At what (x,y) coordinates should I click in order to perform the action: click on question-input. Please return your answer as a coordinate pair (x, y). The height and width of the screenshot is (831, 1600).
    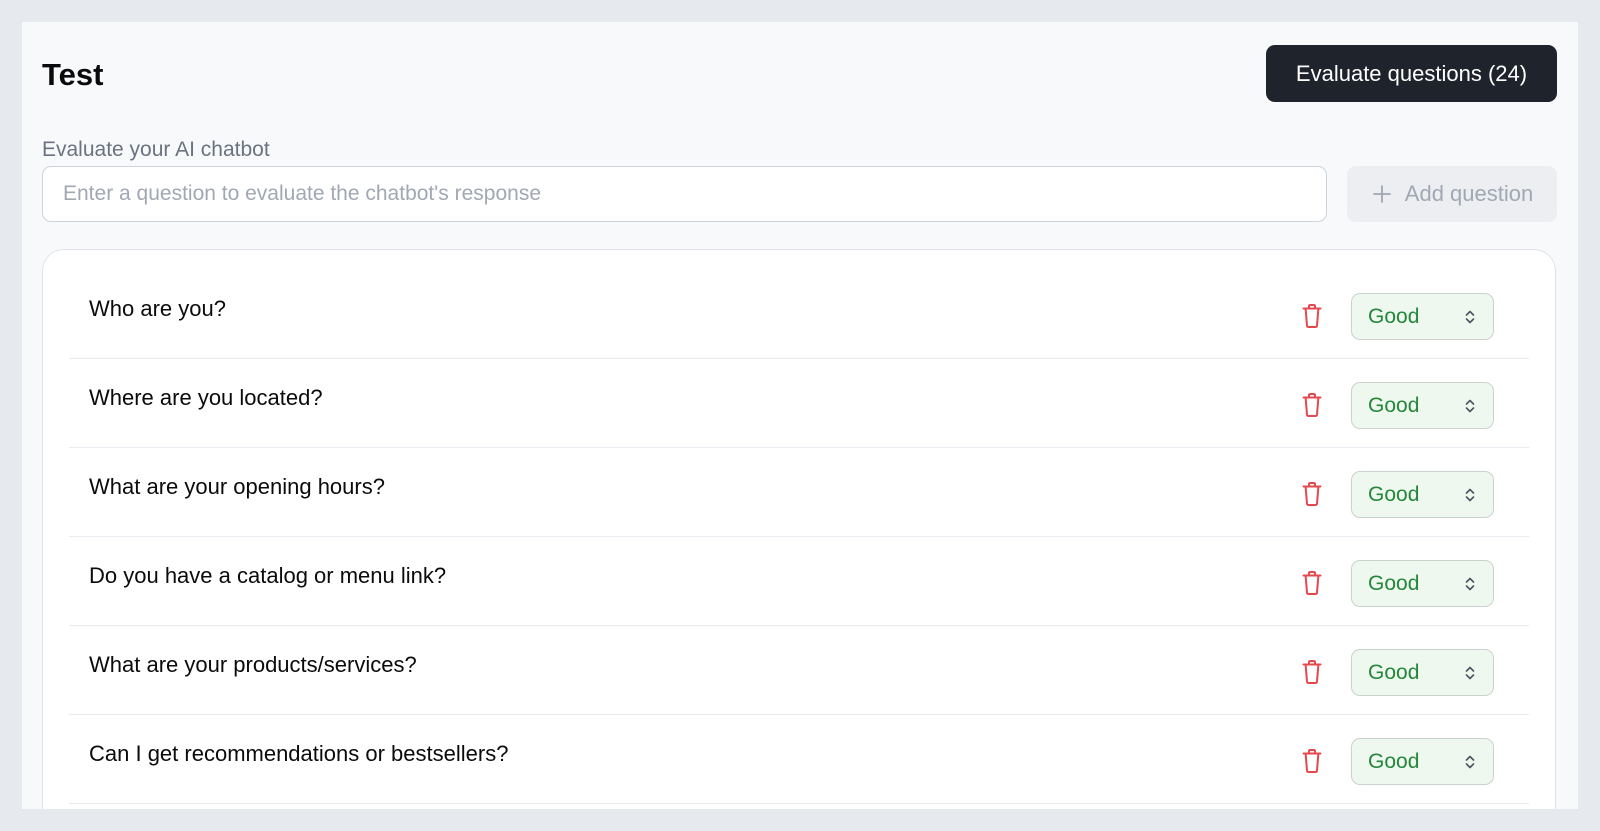
    Looking at the image, I should click on (684, 194).